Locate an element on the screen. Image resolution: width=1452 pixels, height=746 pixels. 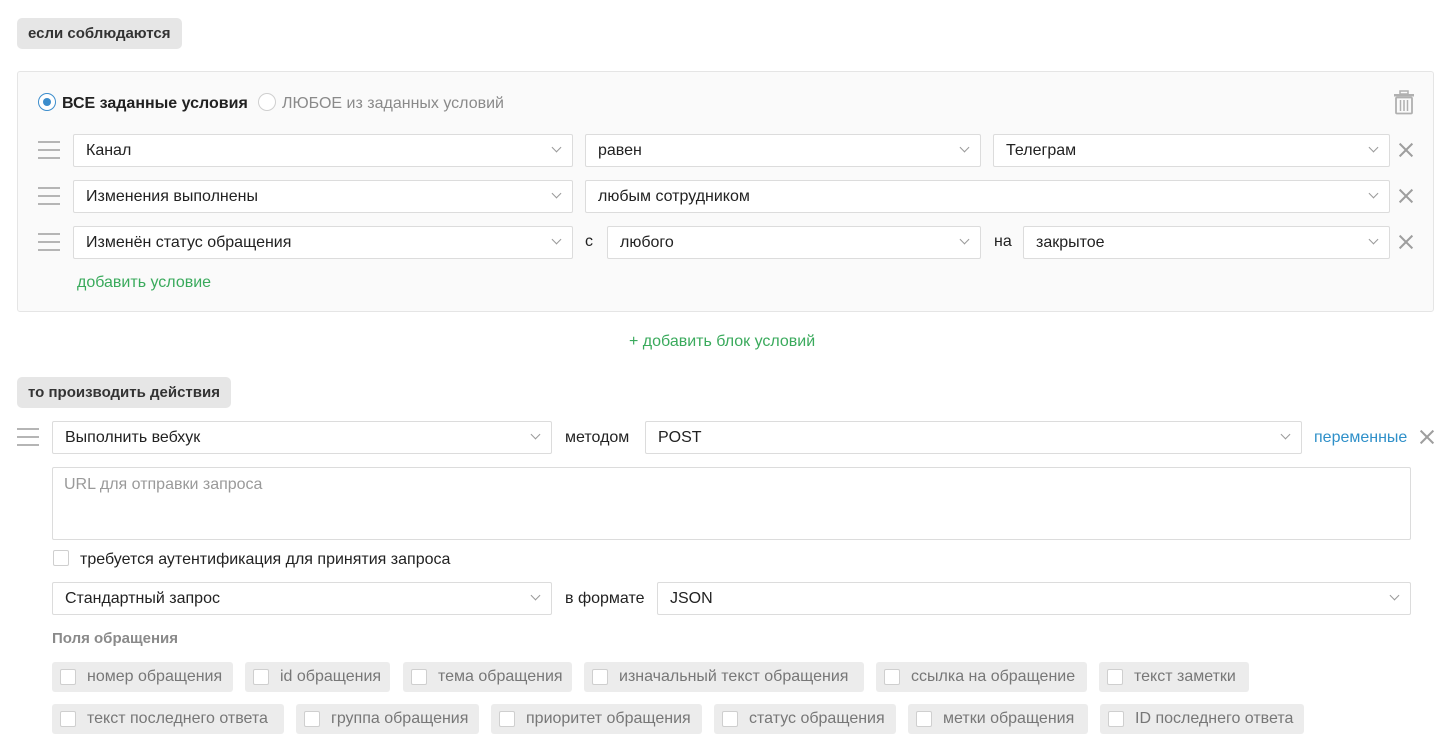
request-type-value: Стандартный запрос is located at coordinates (142, 598).